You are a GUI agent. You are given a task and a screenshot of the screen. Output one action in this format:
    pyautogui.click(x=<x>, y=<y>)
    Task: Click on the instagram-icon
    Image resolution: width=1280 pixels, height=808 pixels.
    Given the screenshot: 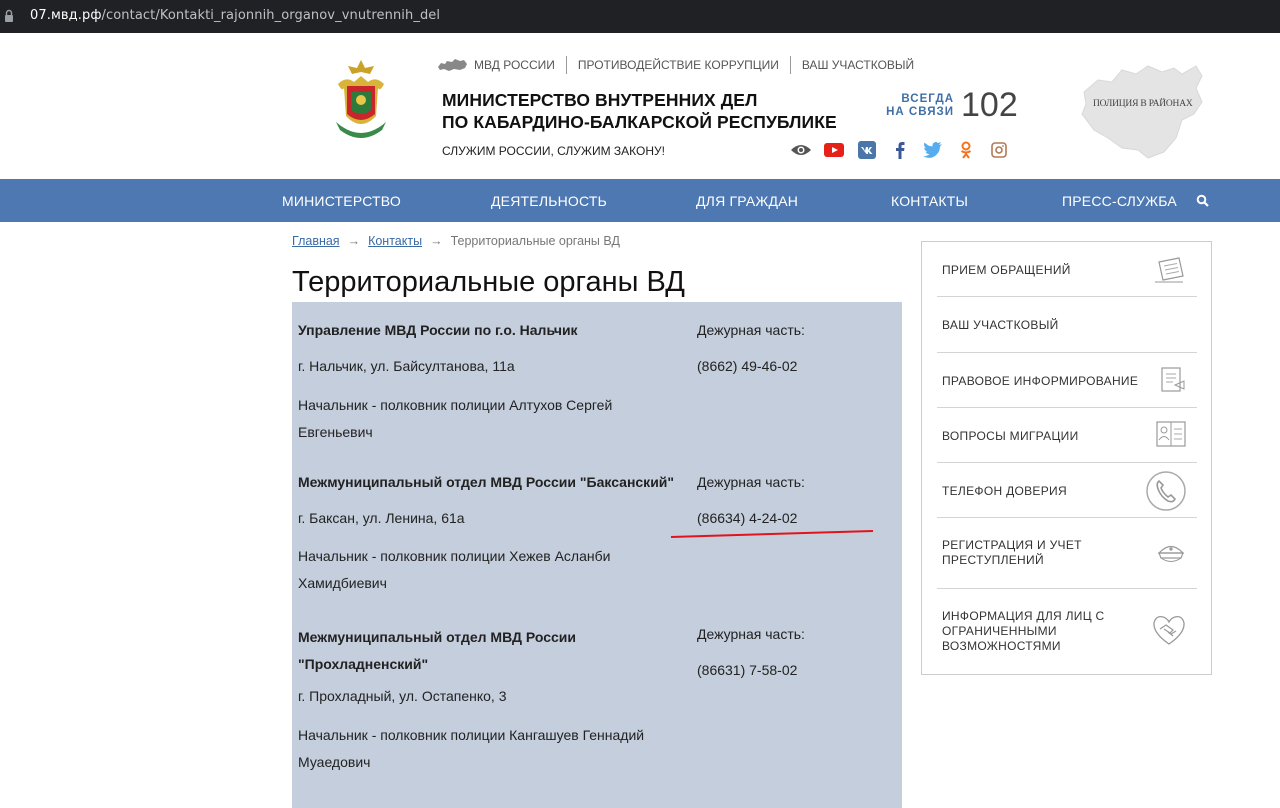 What is the action you would take?
    pyautogui.click(x=999, y=150)
    